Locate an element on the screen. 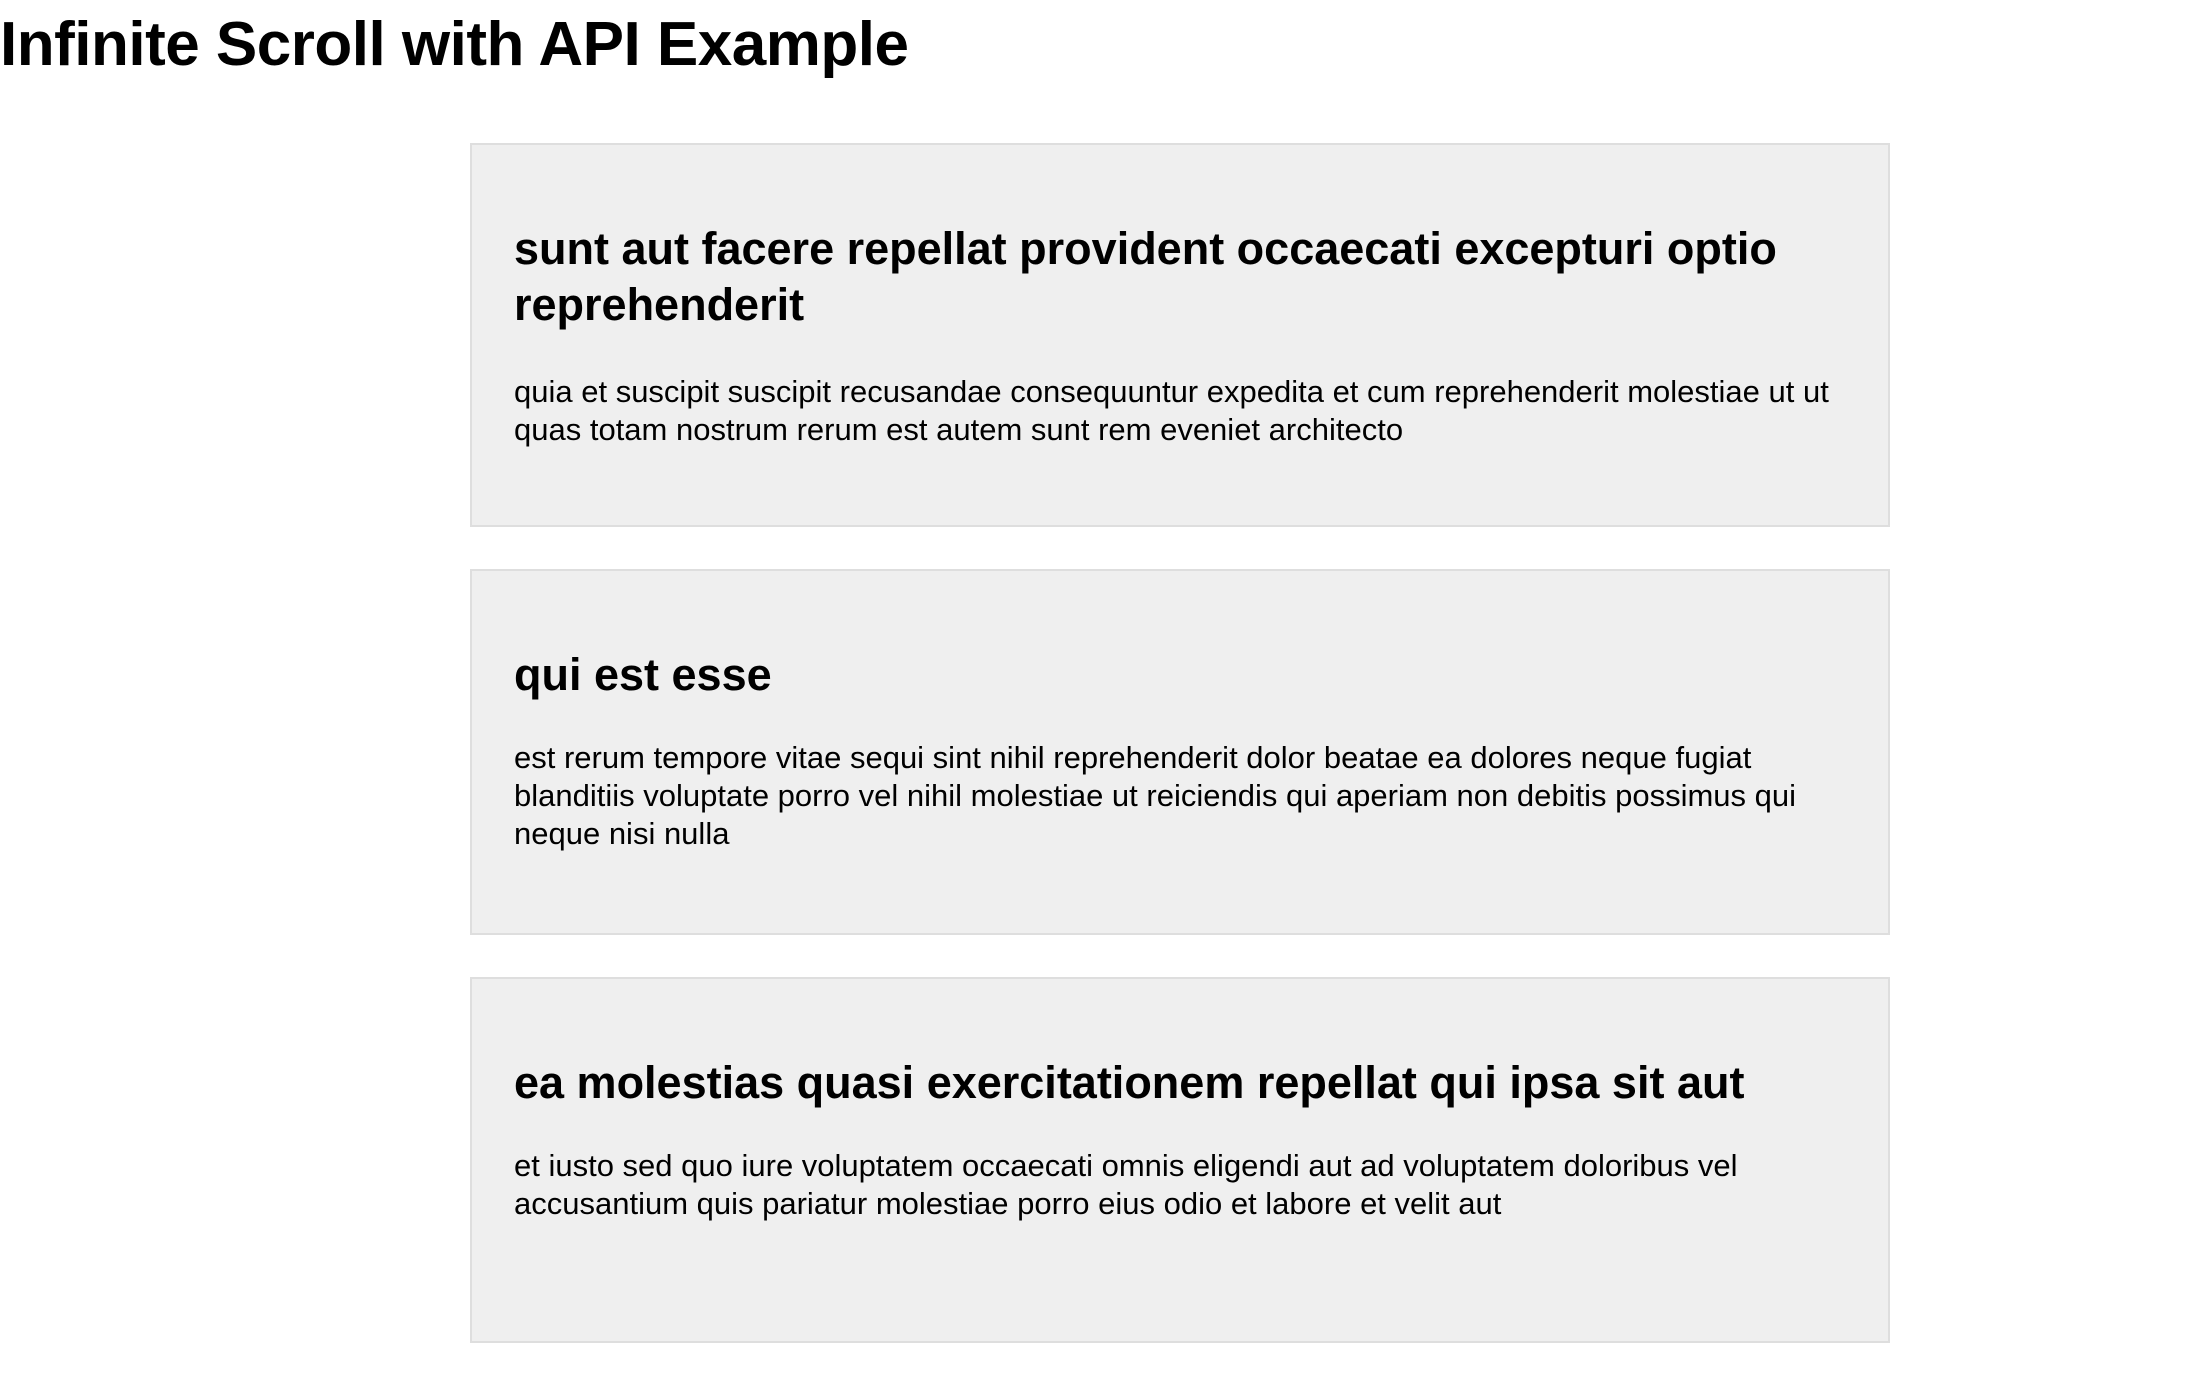 Image resolution: width=2202 pixels, height=1385 pixels. post-title: qui est esse is located at coordinates (643, 674).